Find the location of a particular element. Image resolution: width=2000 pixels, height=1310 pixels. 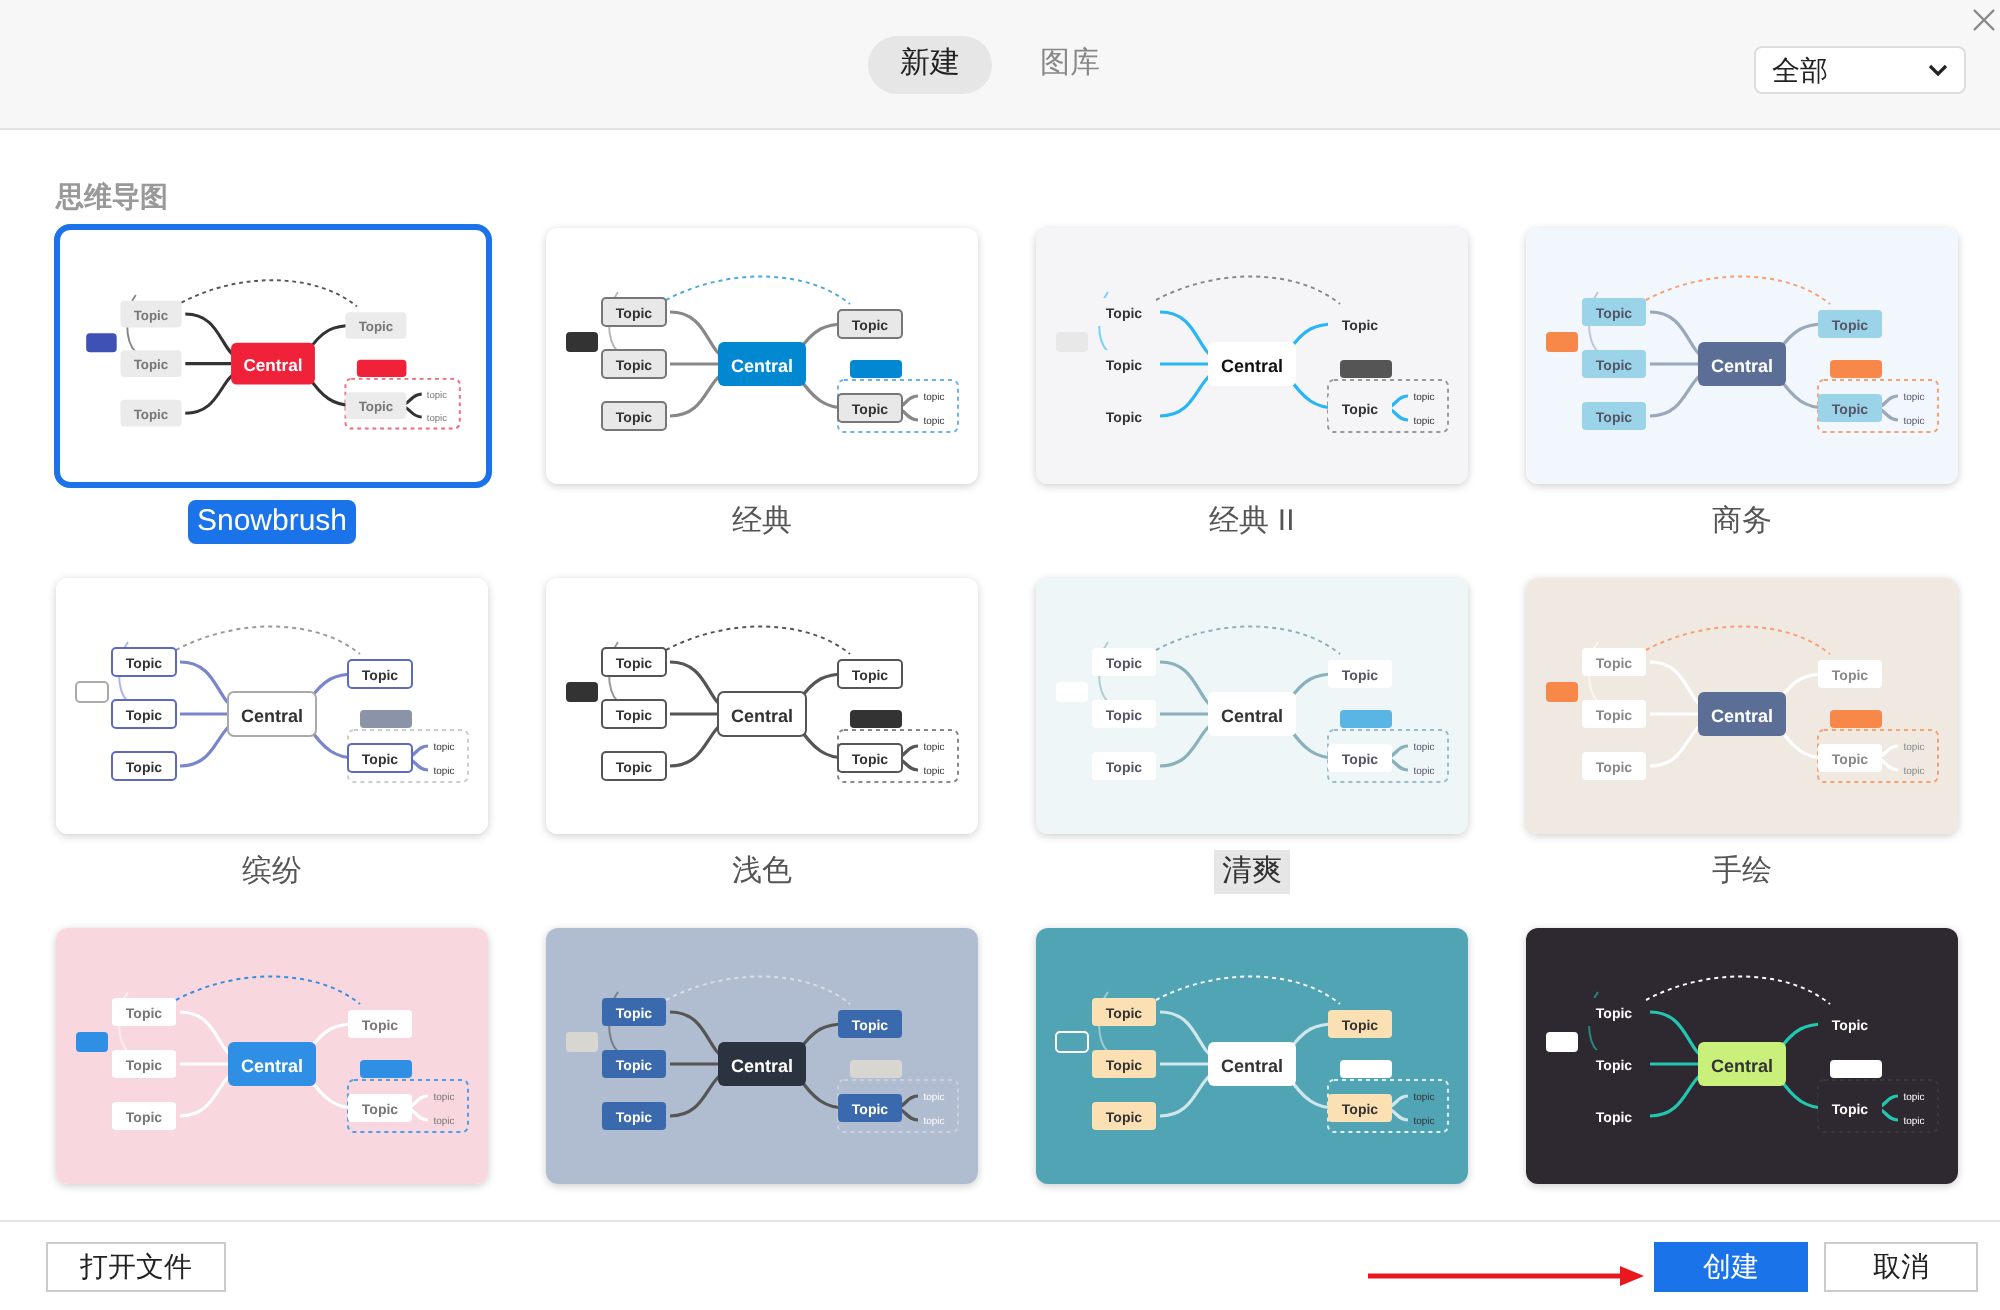

chevron-down-icon is located at coordinates (1938, 70).